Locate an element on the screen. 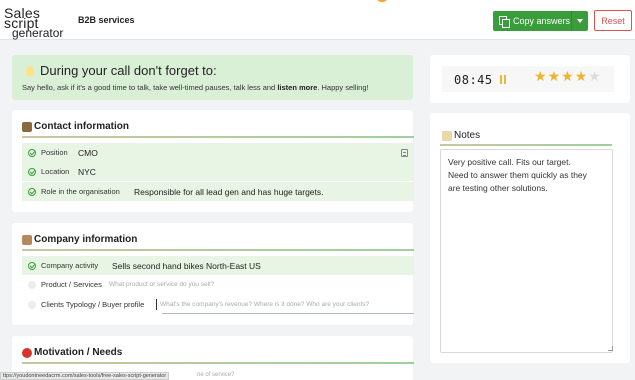 This screenshot has width=635, height=380. motivation-section-title: Motivation / Needs is located at coordinates (72, 352).